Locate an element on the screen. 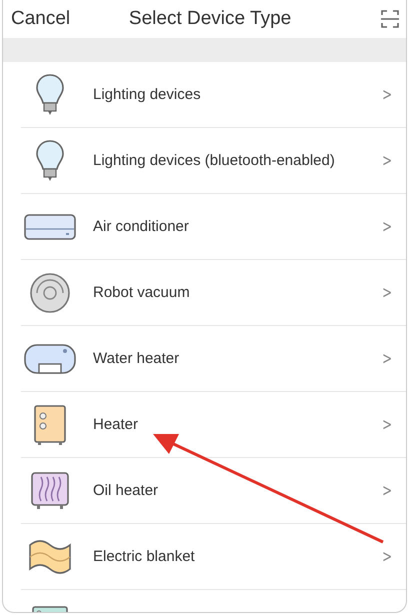  device-type-item: Robot vacuum is located at coordinates (236, 292).